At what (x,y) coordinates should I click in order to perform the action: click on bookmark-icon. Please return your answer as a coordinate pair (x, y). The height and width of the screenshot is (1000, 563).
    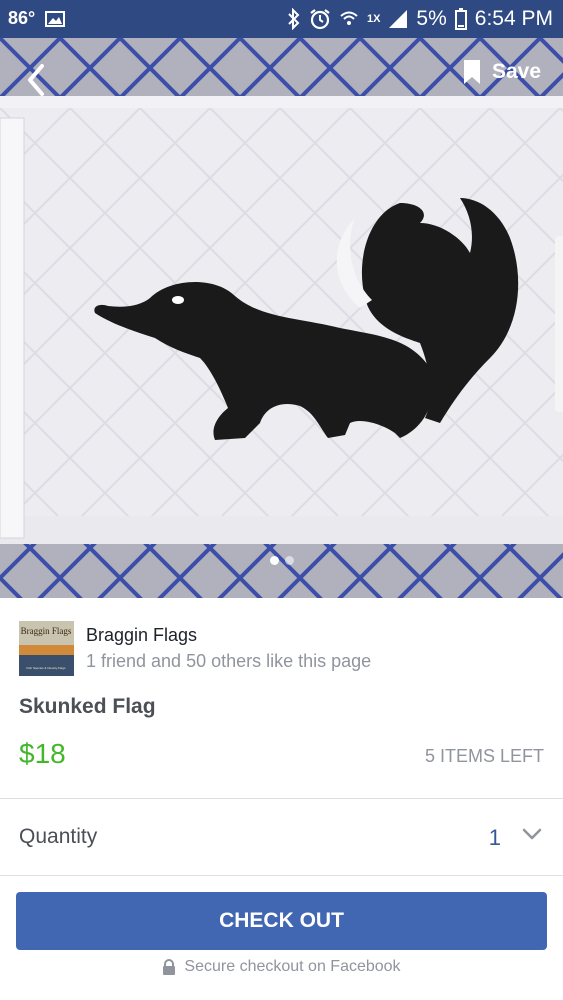
    Looking at the image, I should click on (471, 72).